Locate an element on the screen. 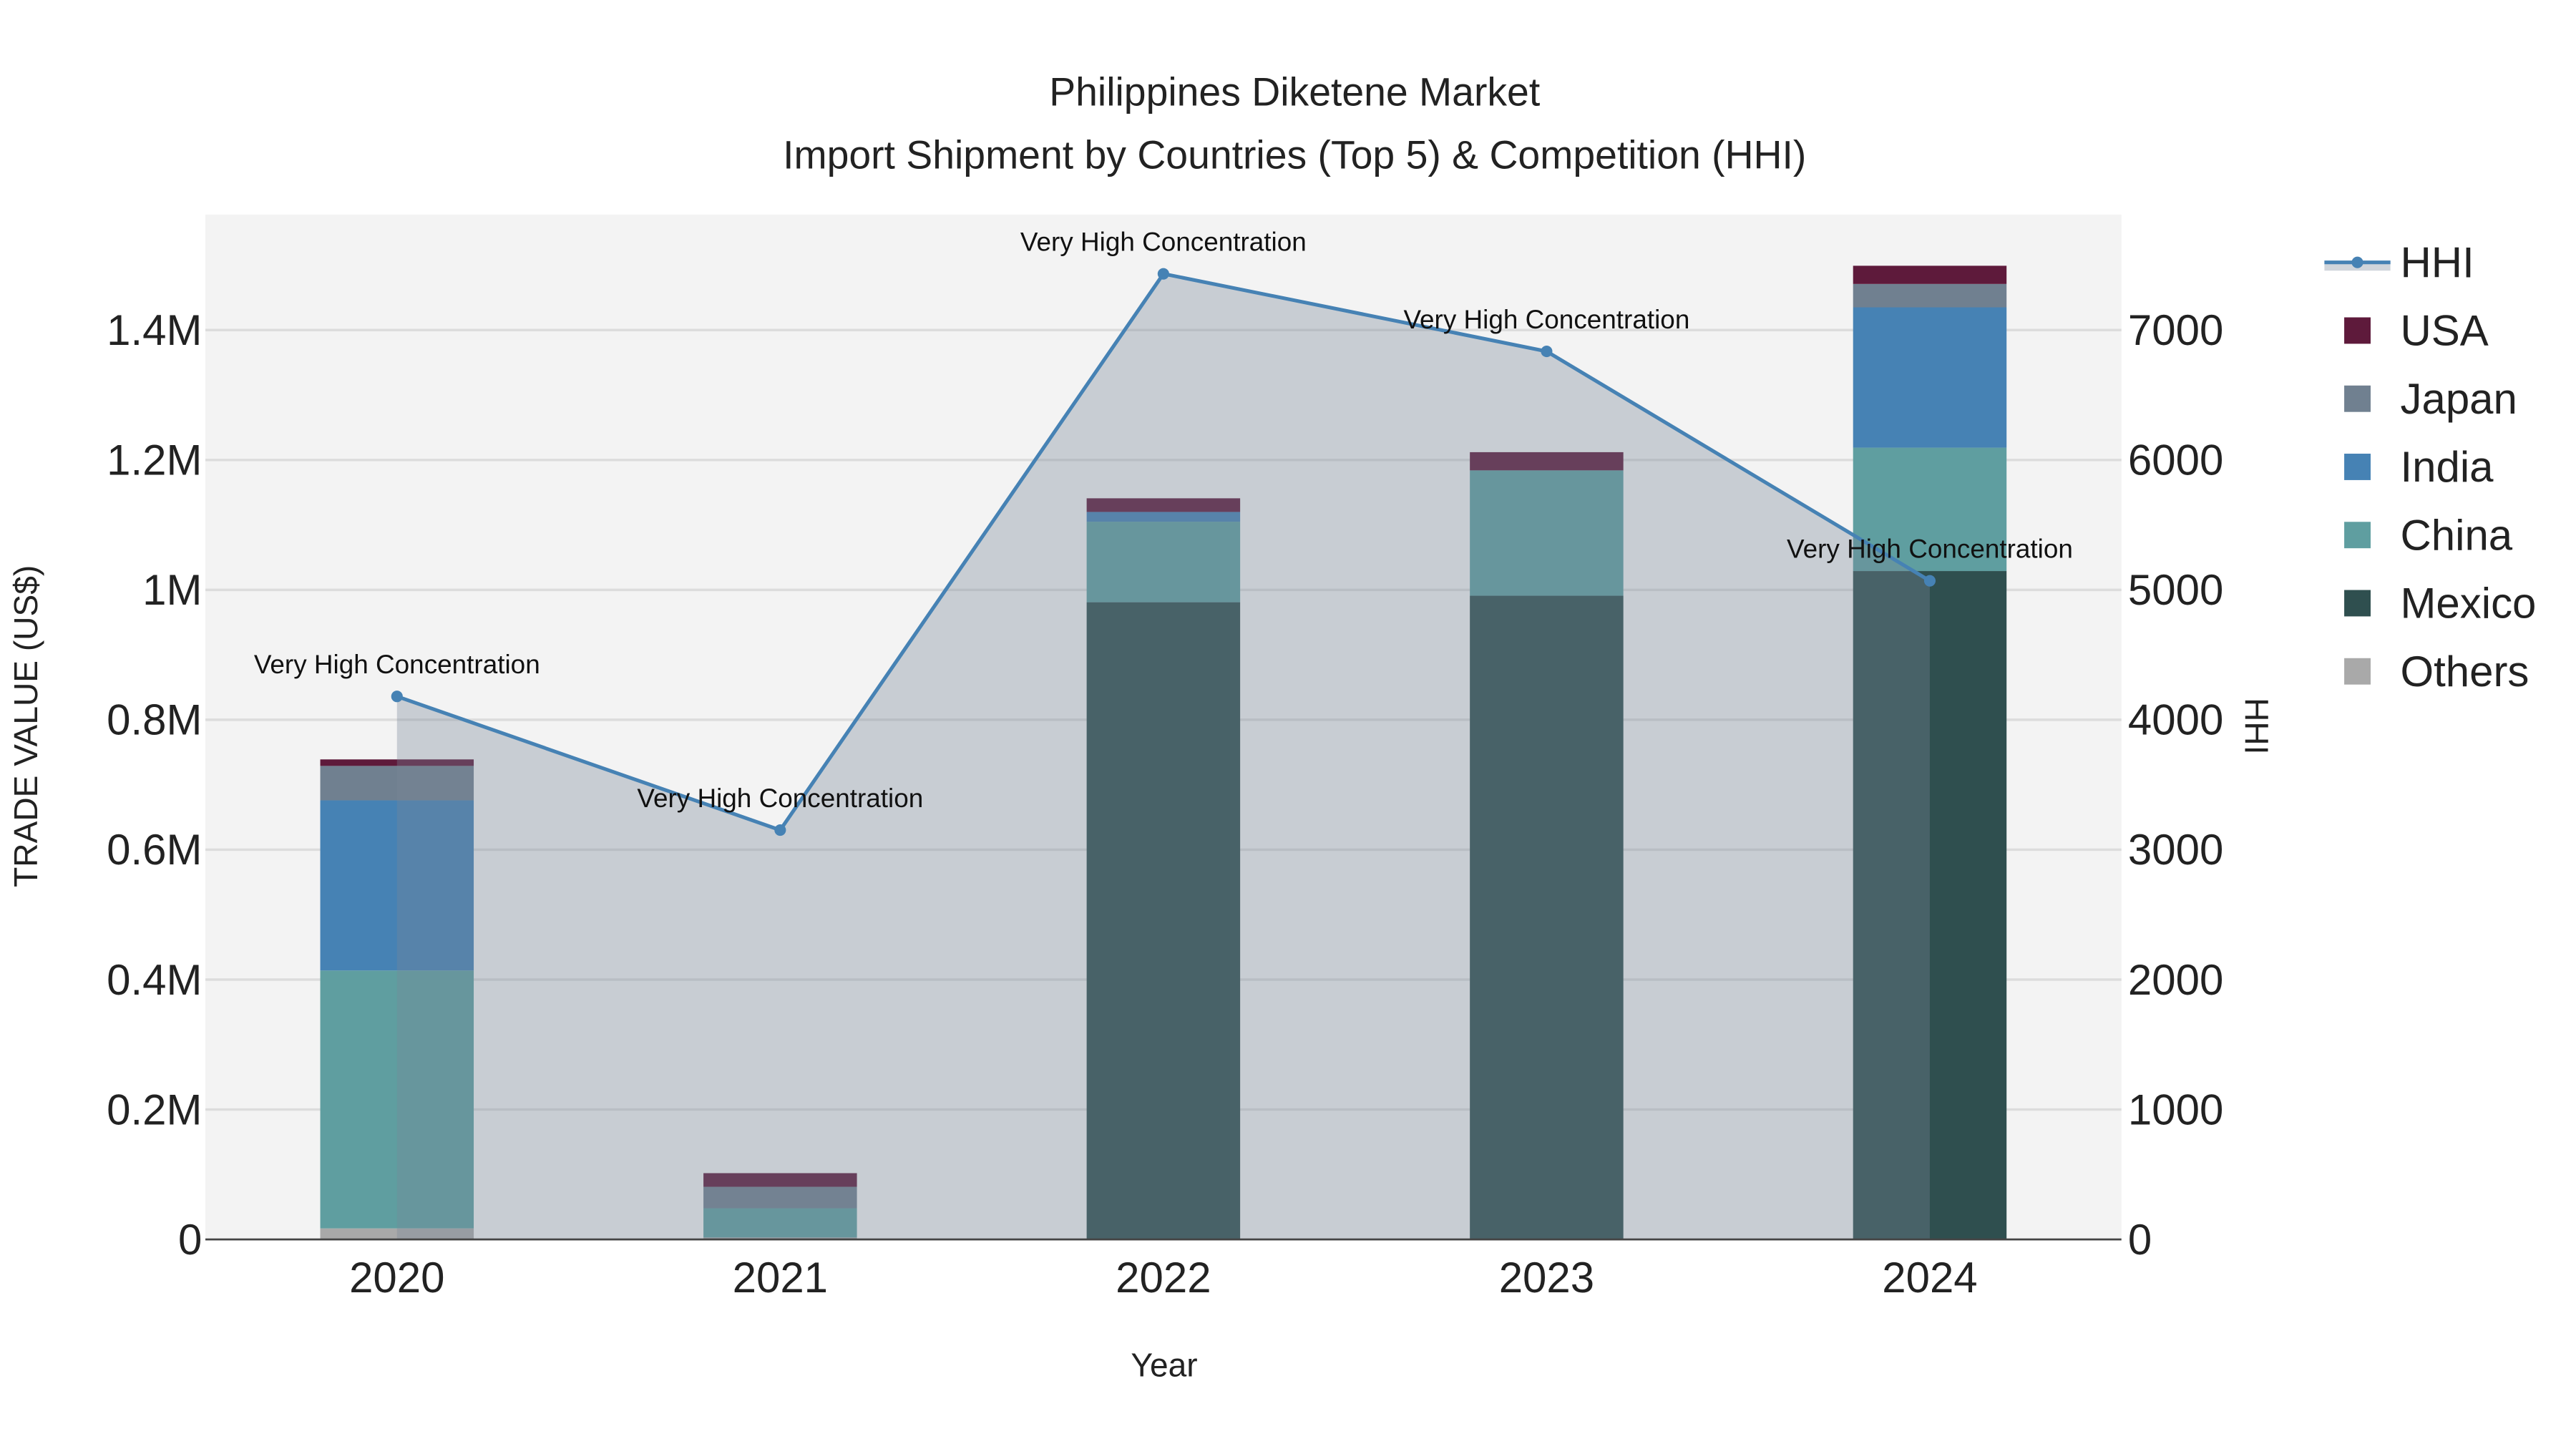 The width and height of the screenshot is (2576, 1449). bar-usa-2024 is located at coordinates (1930, 274).